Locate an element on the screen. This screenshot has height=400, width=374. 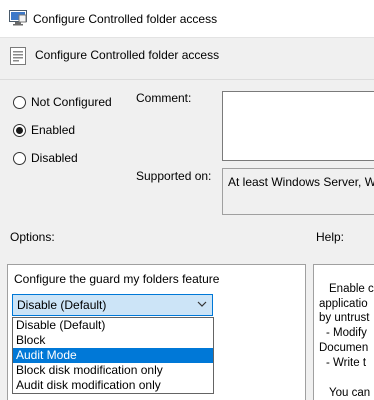
radio-disabled: Disabled is located at coordinates (45, 158).